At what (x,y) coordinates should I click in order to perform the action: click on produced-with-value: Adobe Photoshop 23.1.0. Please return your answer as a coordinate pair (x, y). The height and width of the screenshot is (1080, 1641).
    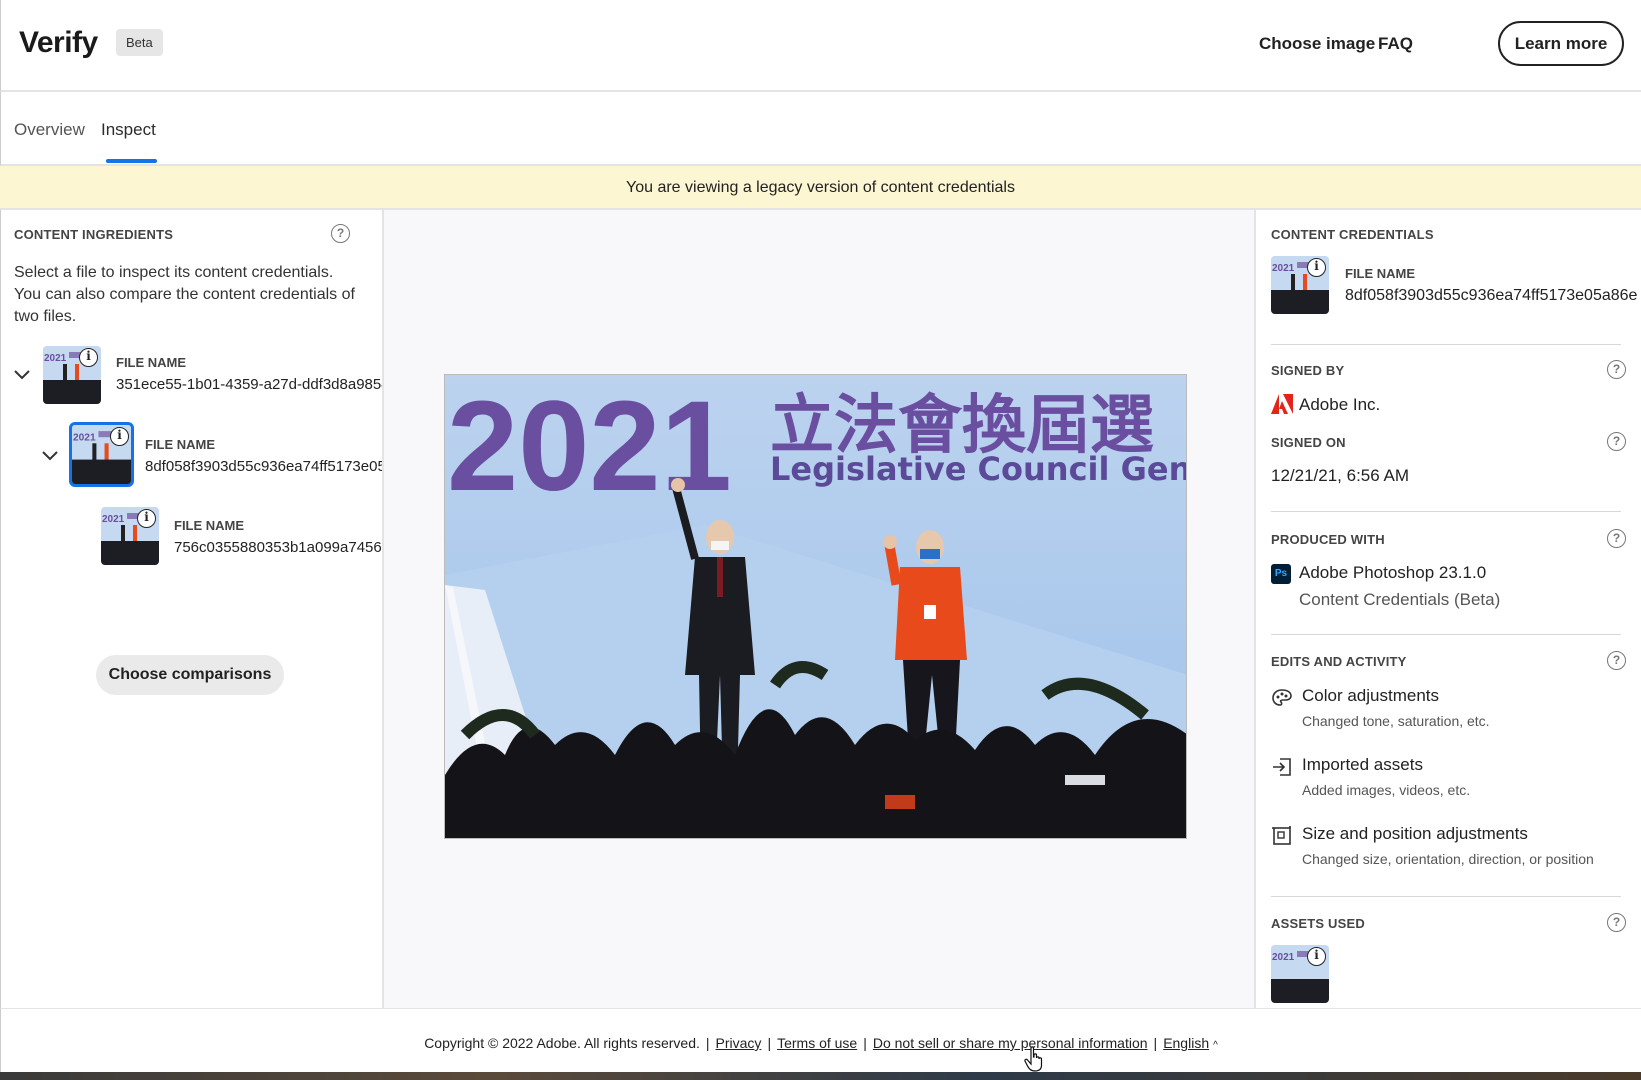
    Looking at the image, I should click on (1393, 572).